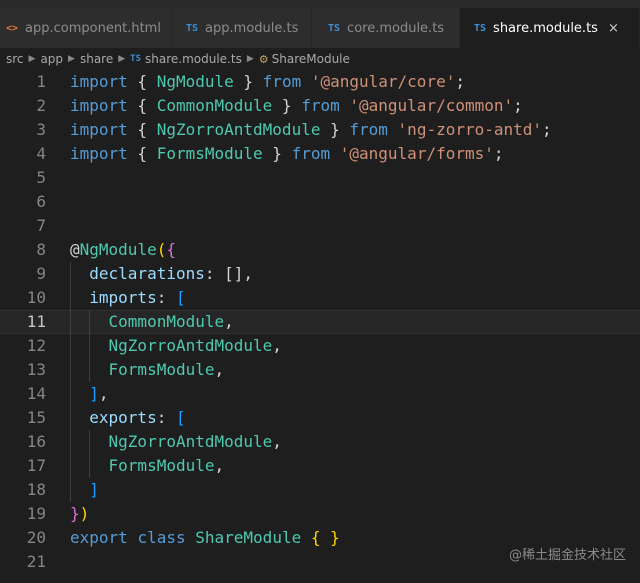 This screenshot has width=640, height=583. Describe the element at coordinates (190, 345) in the screenshot. I see `code-token: NgZorroAntdModule` at that location.